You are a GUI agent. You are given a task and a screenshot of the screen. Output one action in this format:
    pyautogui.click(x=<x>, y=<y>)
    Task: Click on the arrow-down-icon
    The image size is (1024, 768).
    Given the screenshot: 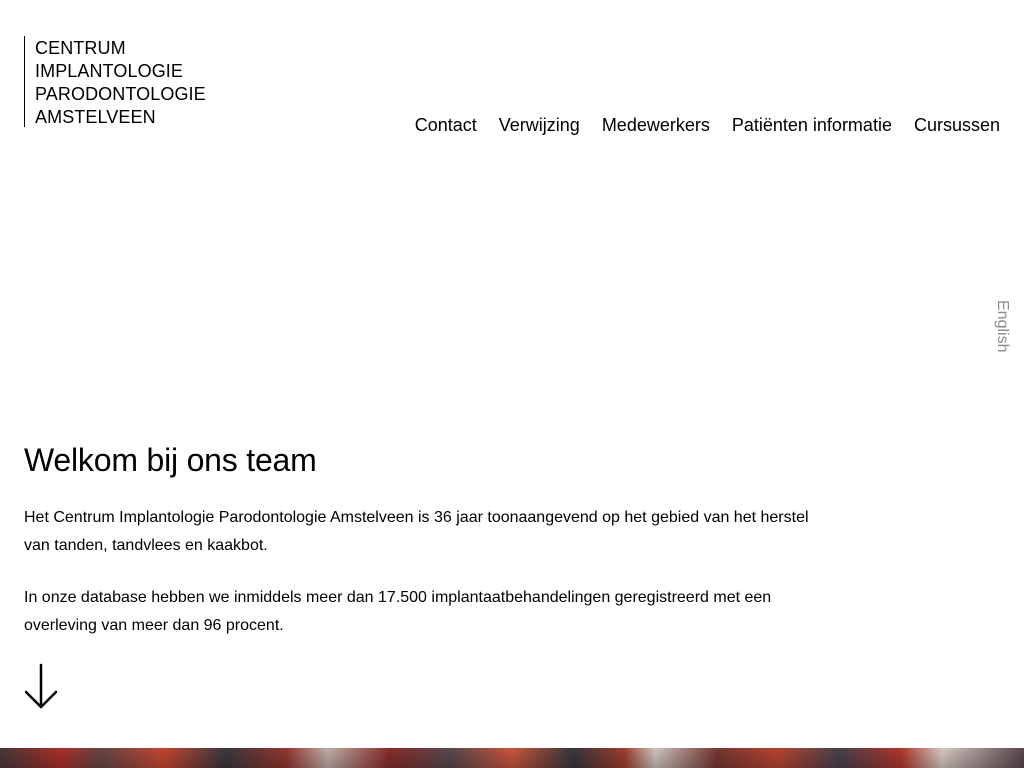 What is the action you would take?
    pyautogui.click(x=42, y=686)
    